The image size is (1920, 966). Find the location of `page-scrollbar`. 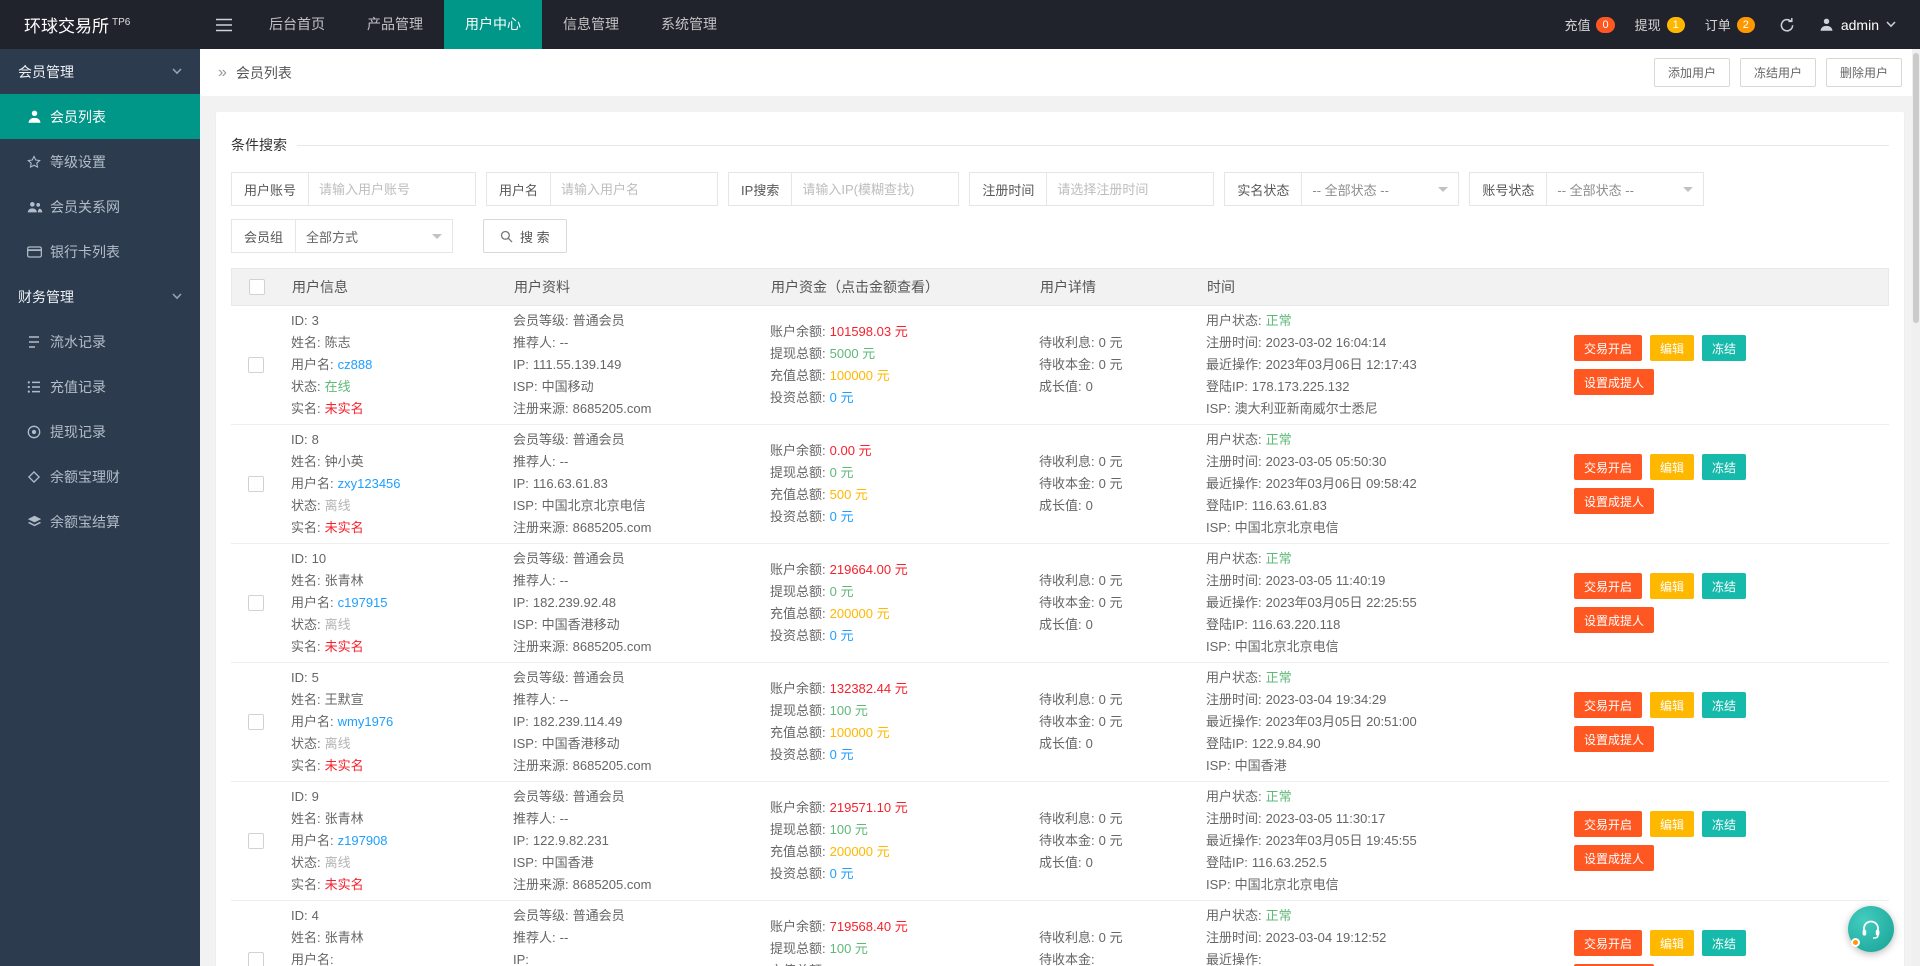

page-scrollbar is located at coordinates (1916, 507).